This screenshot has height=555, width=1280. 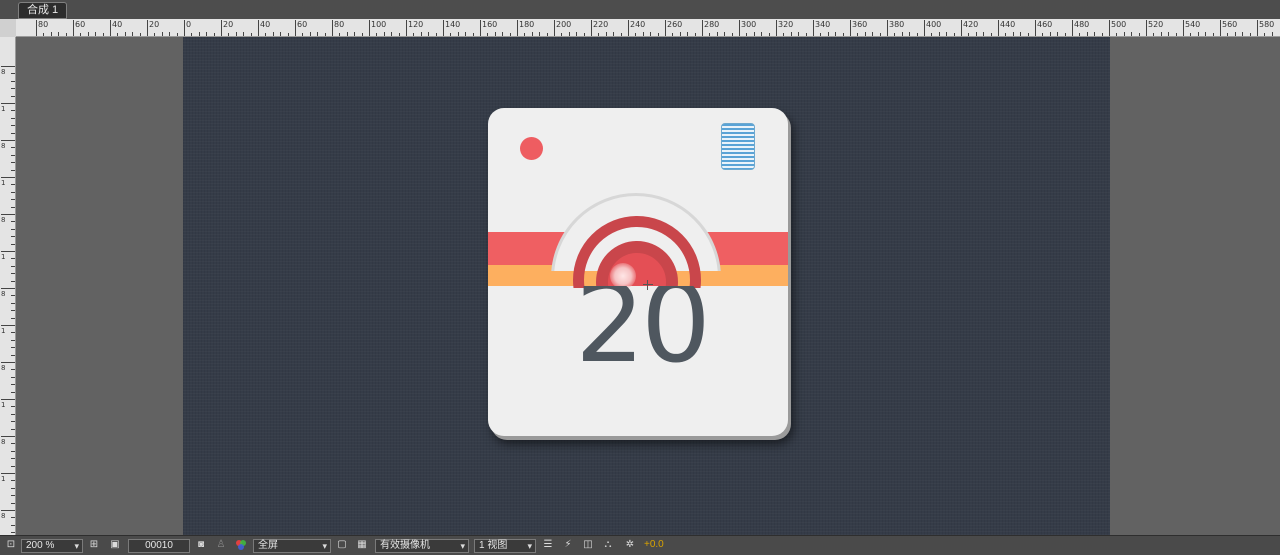 What do you see at coordinates (43, 10) in the screenshot?
I see `tab-composition-1: 合成 1` at bounding box center [43, 10].